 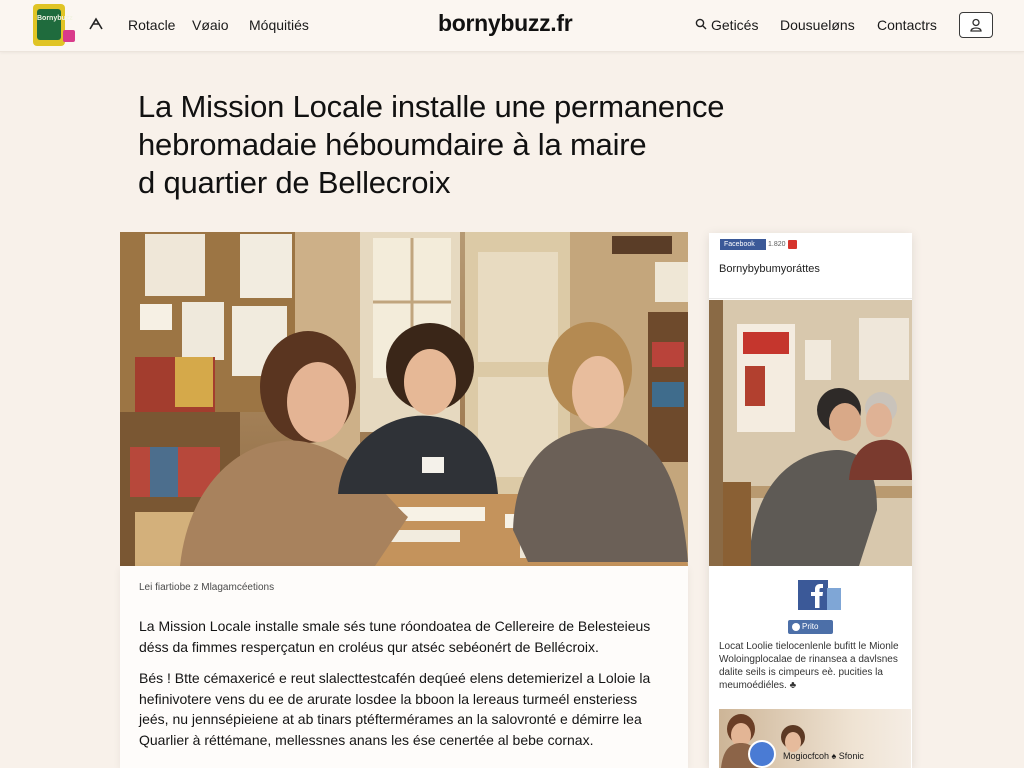 What do you see at coordinates (505, 23) in the screenshot?
I see `site-title: bornybuzz.fr` at bounding box center [505, 23].